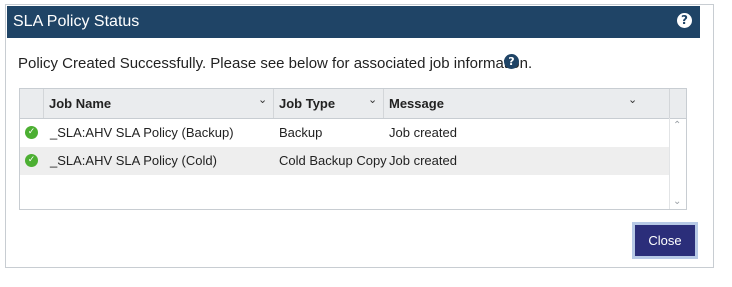 The image size is (732, 287). I want to click on dialog-title: SLA Policy Status, so click(76, 21).